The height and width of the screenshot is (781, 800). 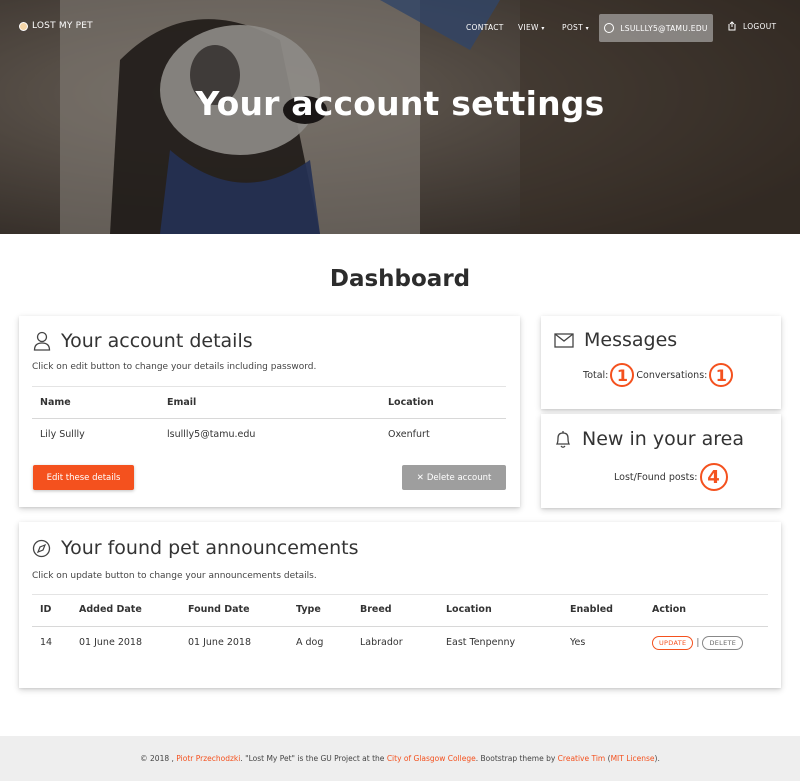 I want to click on envelope-icon, so click(x=564, y=340).